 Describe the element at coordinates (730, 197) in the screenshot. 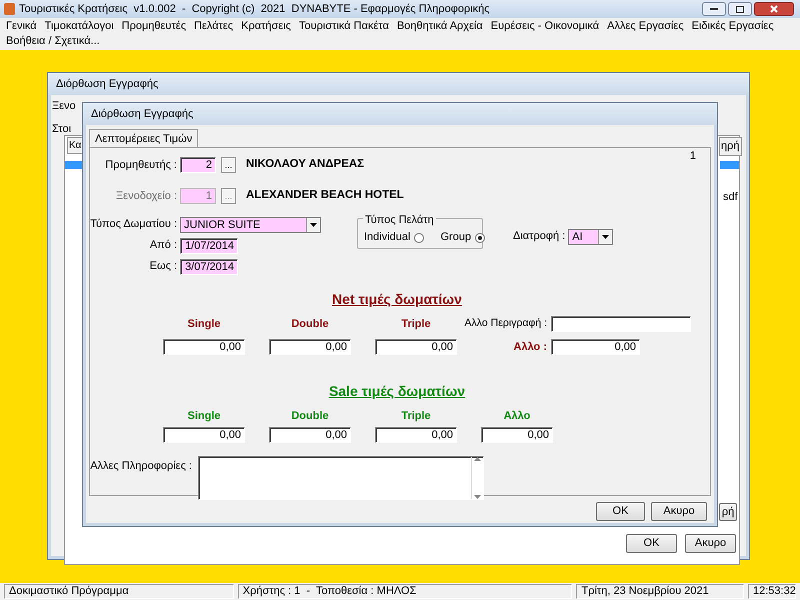

I see `table-cell-text: sdf` at that location.